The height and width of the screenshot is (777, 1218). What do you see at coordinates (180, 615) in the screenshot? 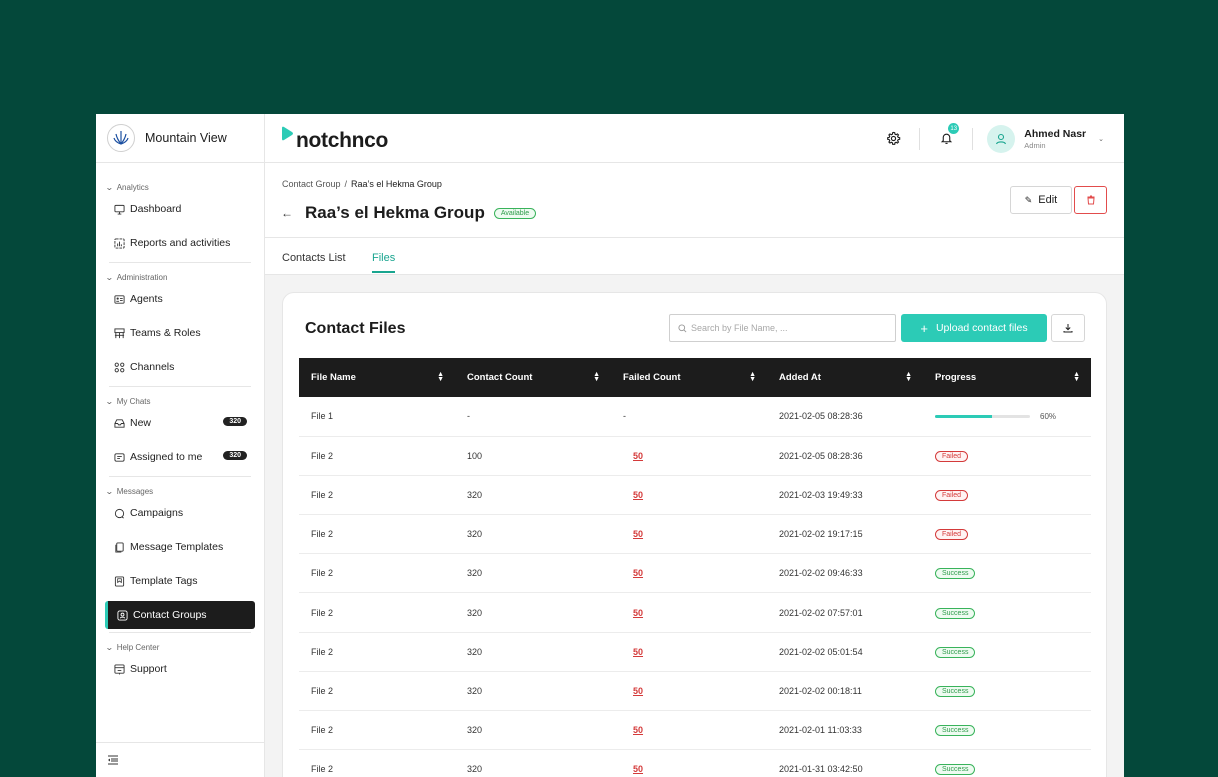
I see `sidebar-item-contact-groups: Contact Groups` at bounding box center [180, 615].